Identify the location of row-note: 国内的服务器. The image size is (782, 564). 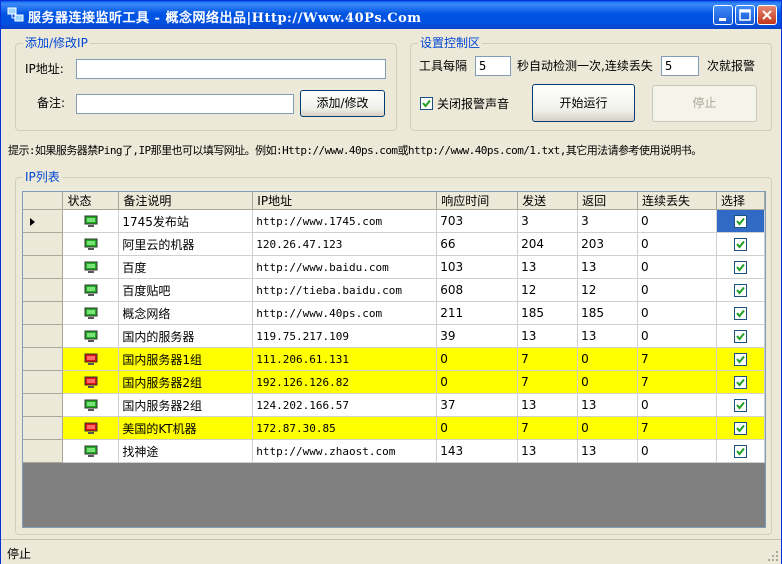
(186, 336).